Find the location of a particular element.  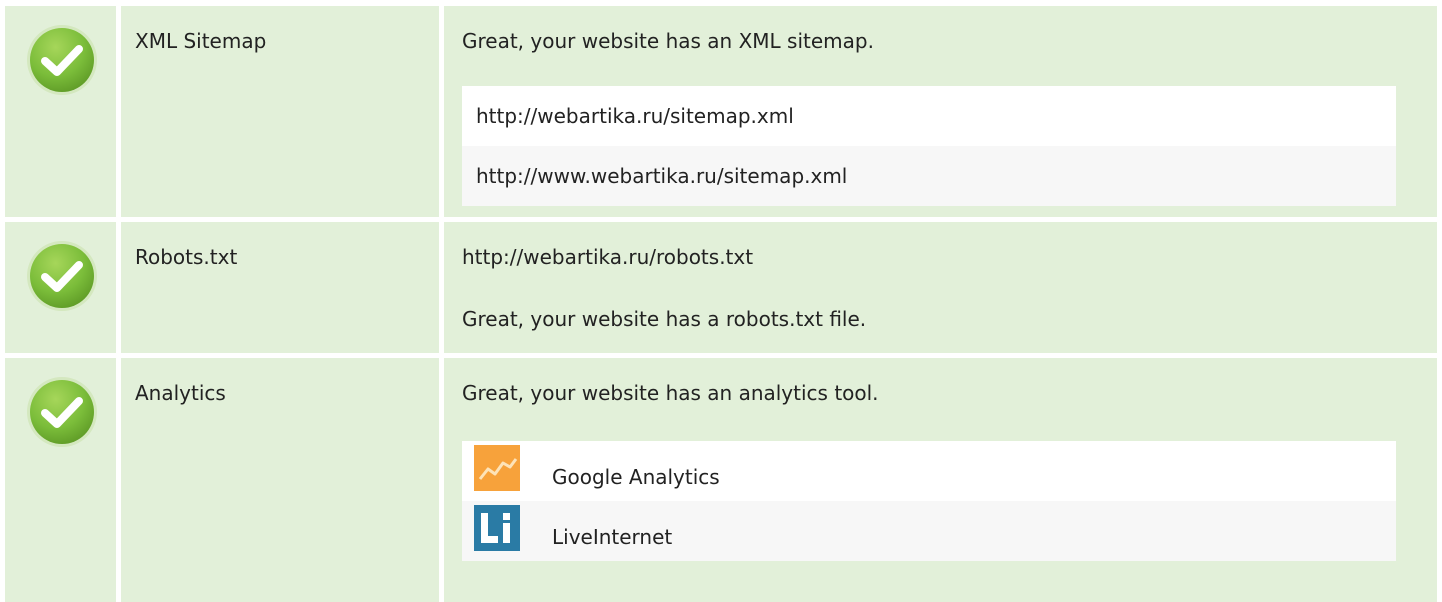

analytics-tool-name: LiveInternet is located at coordinates (612, 537).